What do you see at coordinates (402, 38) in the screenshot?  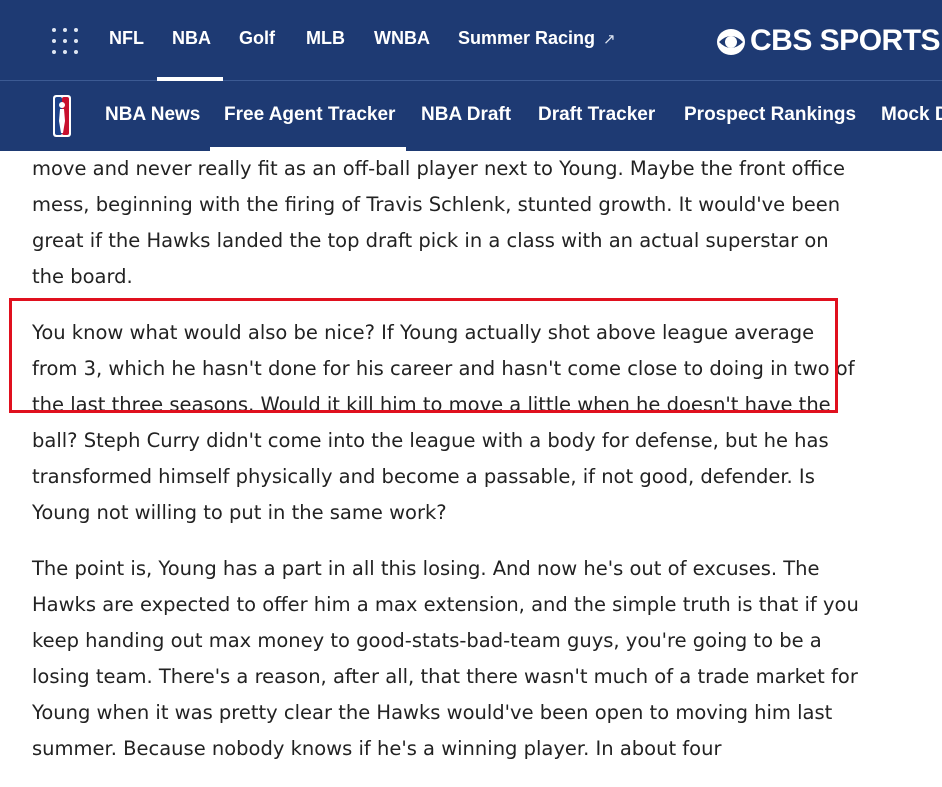 I see `nav-wnba: WNBA` at bounding box center [402, 38].